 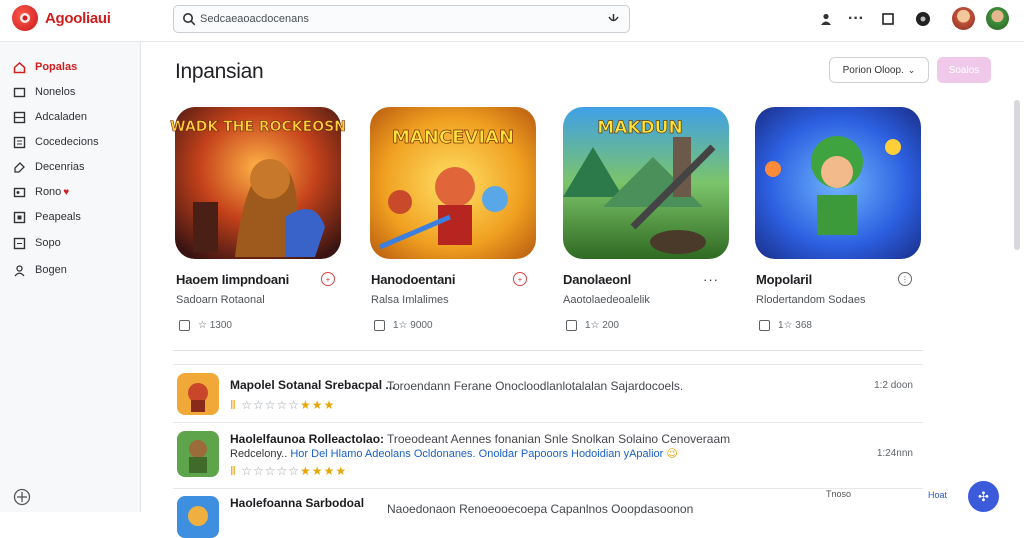 What do you see at coordinates (67, 142) in the screenshot?
I see `sidebar-item-label: Cocedecions` at bounding box center [67, 142].